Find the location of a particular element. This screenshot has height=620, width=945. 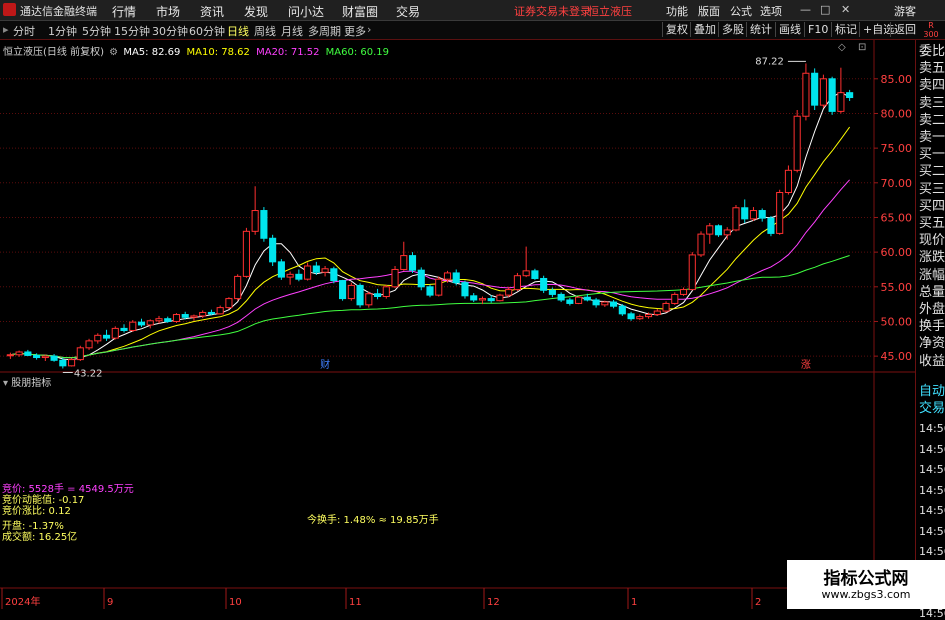

tool-biaoji: 标记 is located at coordinates (845, 29).